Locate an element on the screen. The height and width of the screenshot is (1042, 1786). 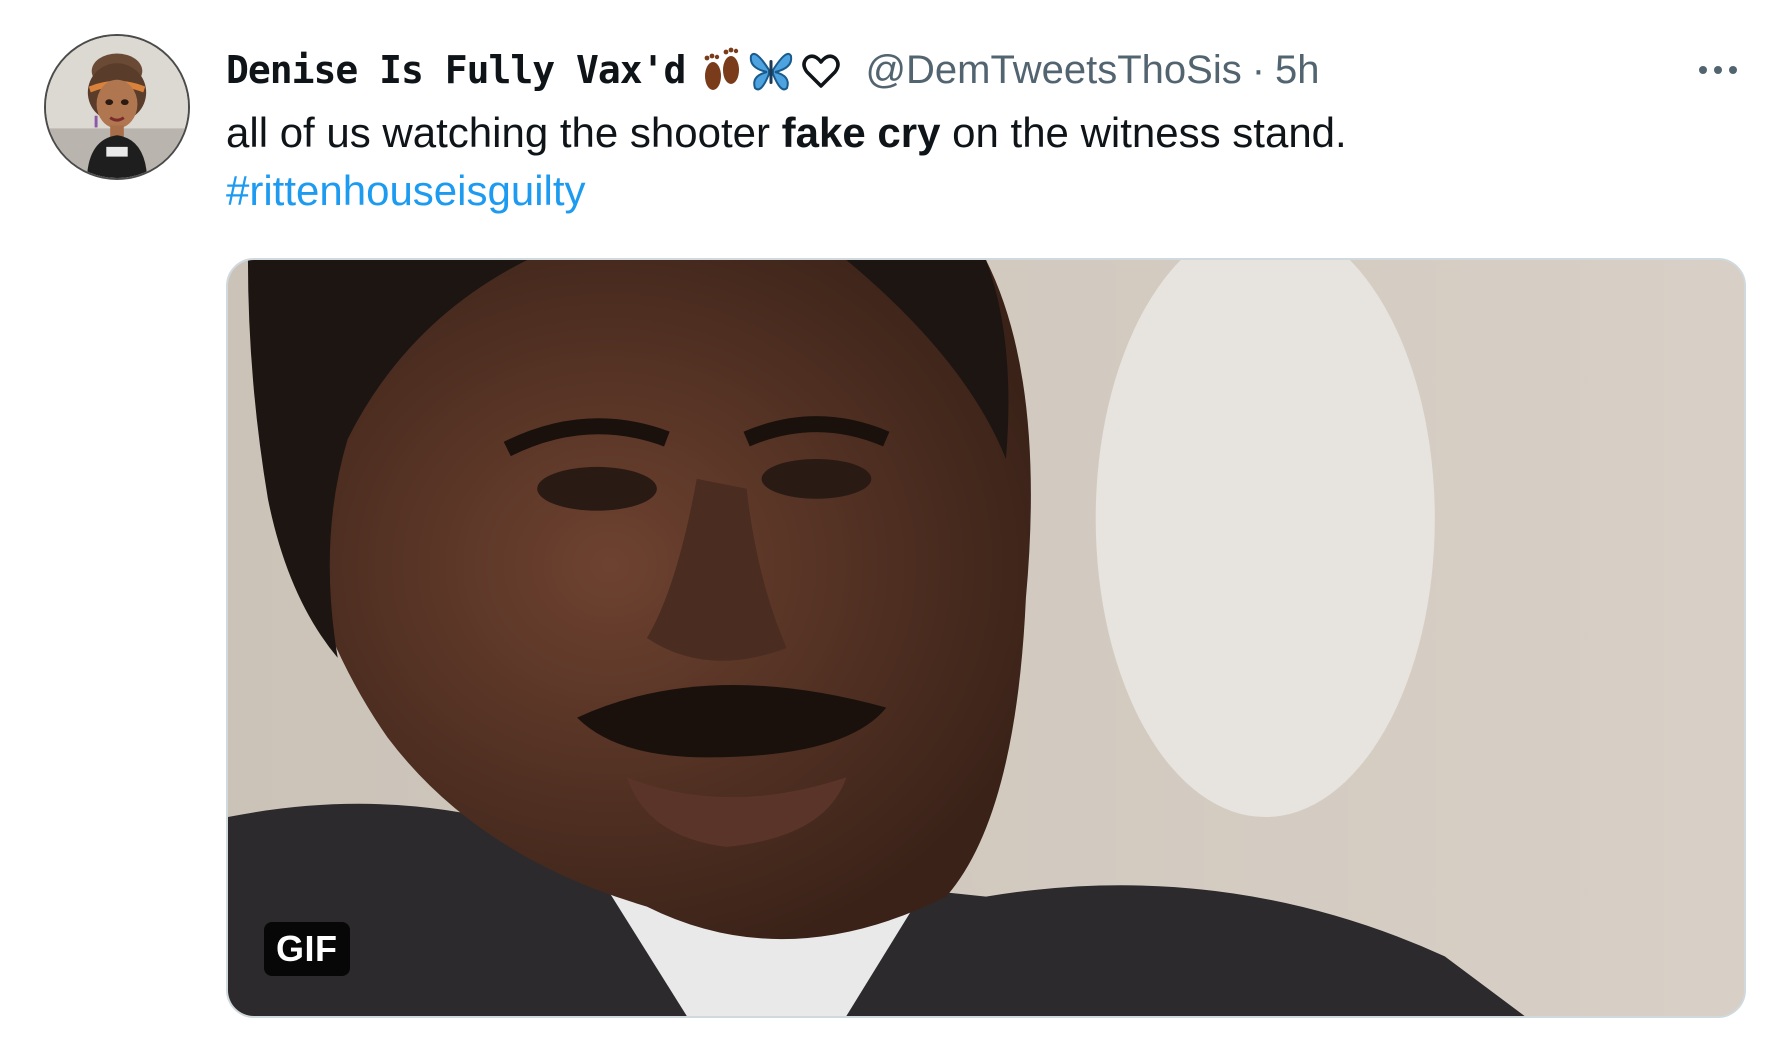
tweet-text-part: on the witness stand. is located at coordinates (1143, 132).